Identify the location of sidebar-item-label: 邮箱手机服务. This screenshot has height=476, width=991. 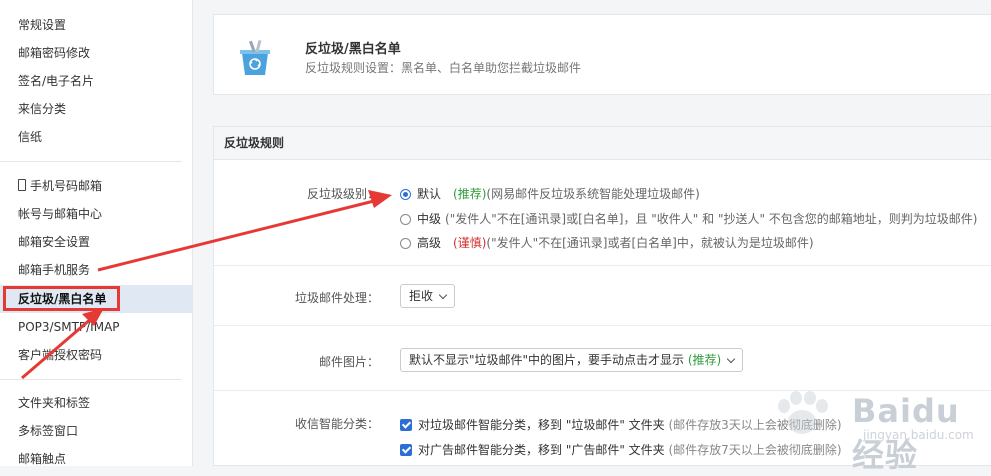
(54, 270).